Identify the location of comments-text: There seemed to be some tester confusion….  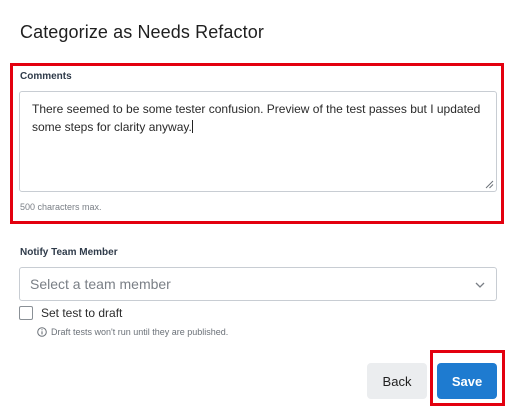
(256, 118).